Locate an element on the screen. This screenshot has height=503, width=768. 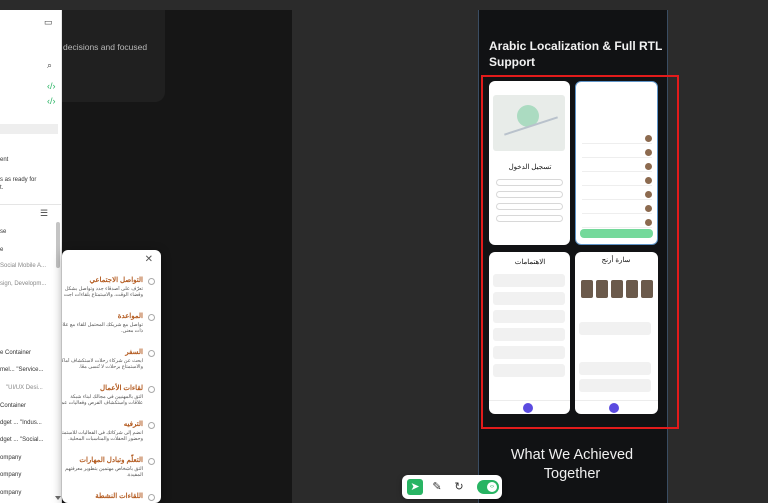
panel-toggle-icon: ▭ is located at coordinates (48, 22).